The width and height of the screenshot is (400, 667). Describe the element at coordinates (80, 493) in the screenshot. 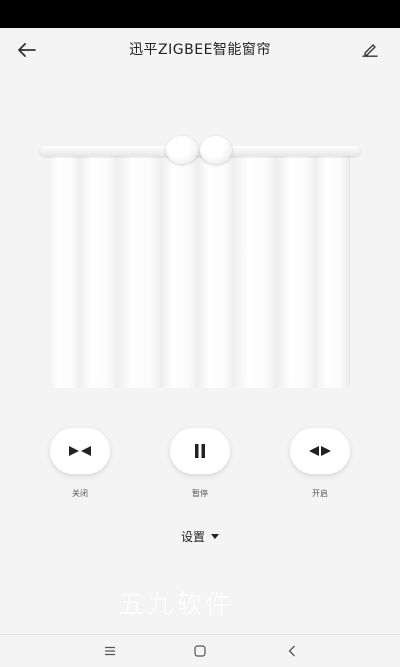

I see `close-label: 关闭` at that location.